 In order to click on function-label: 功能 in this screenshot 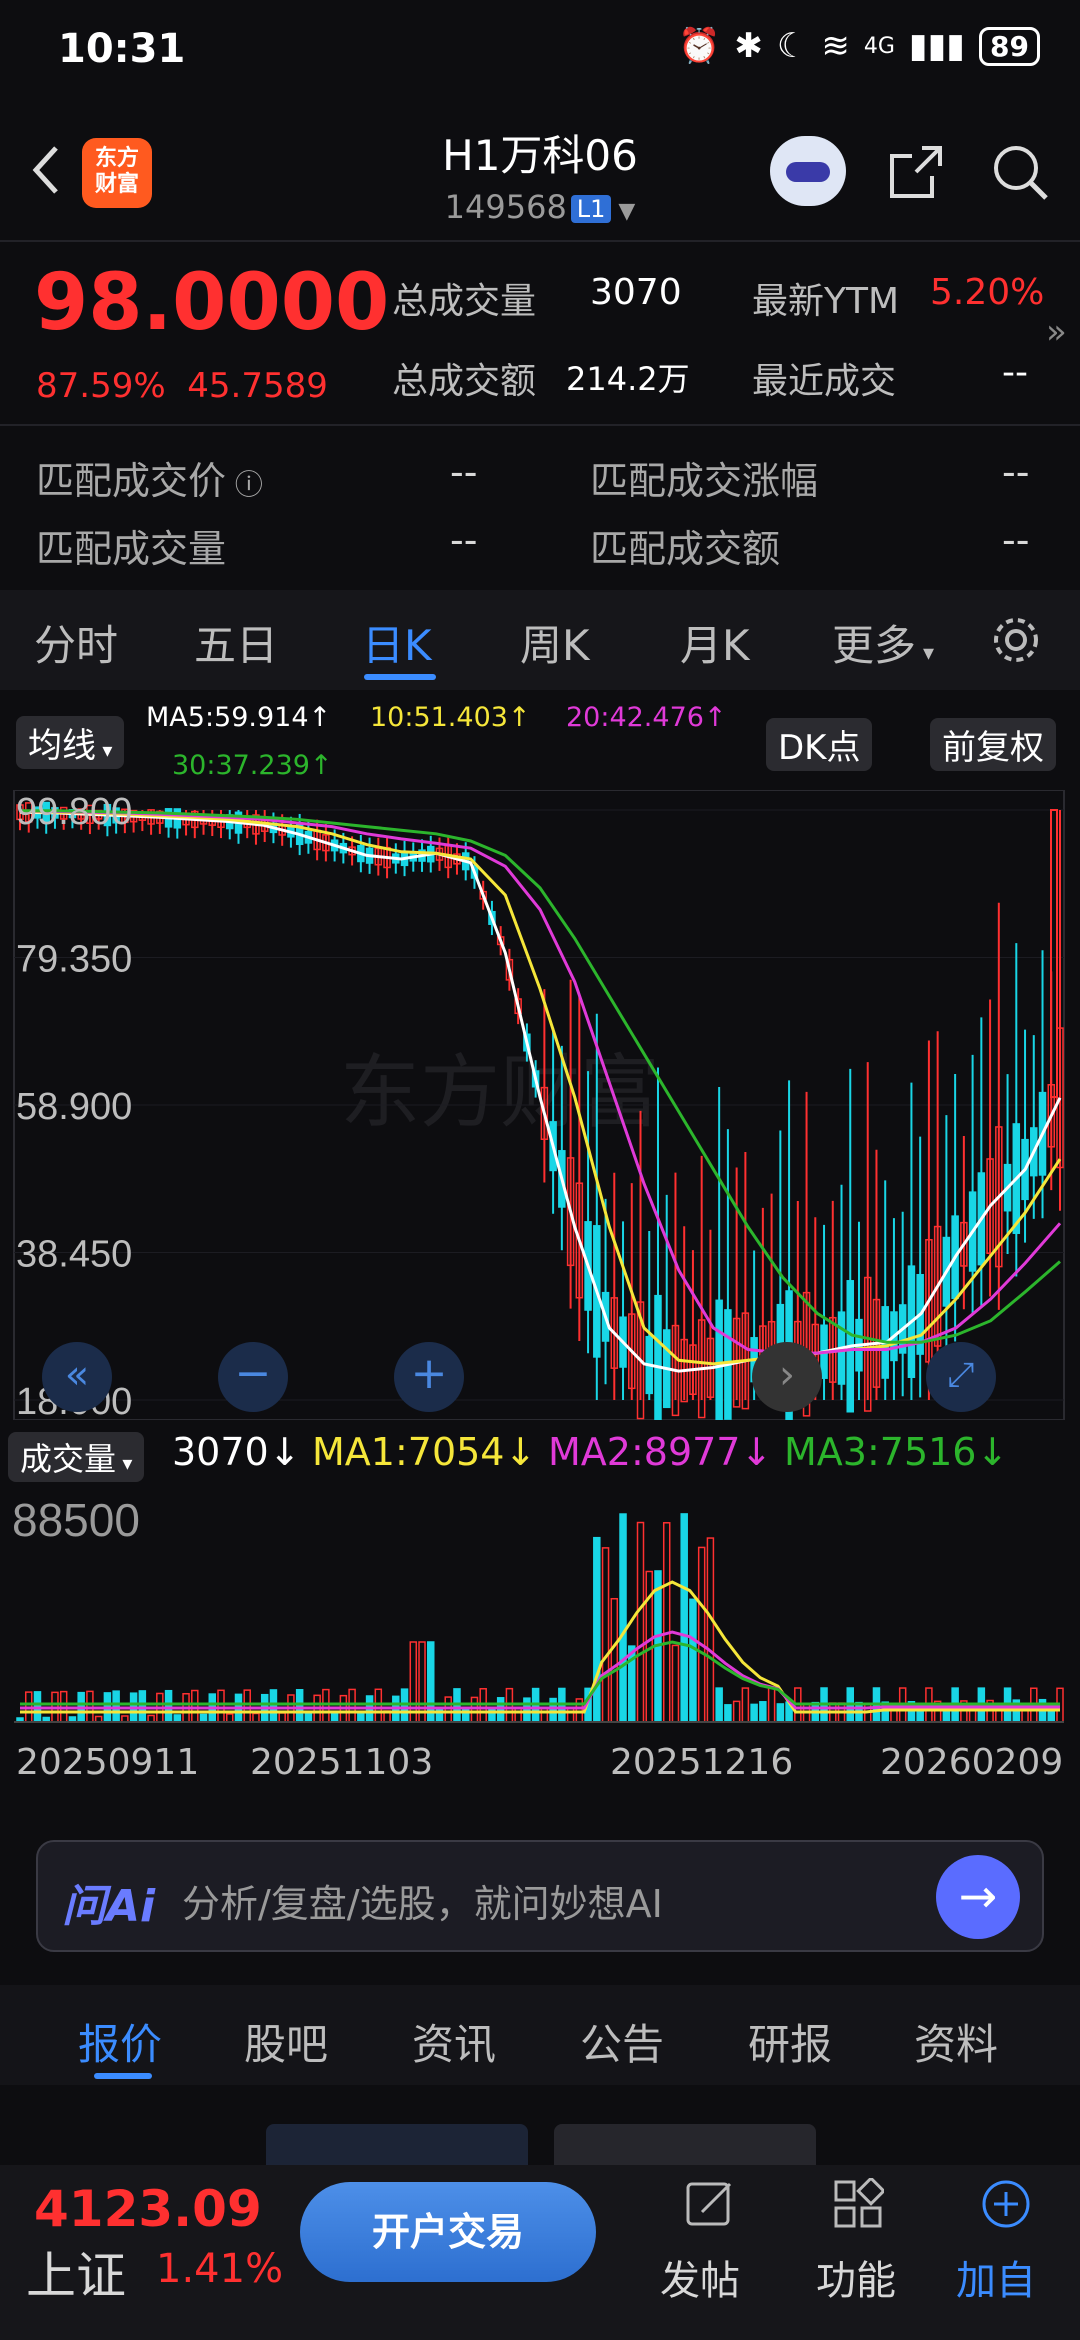, I will do `click(856, 2277)`.